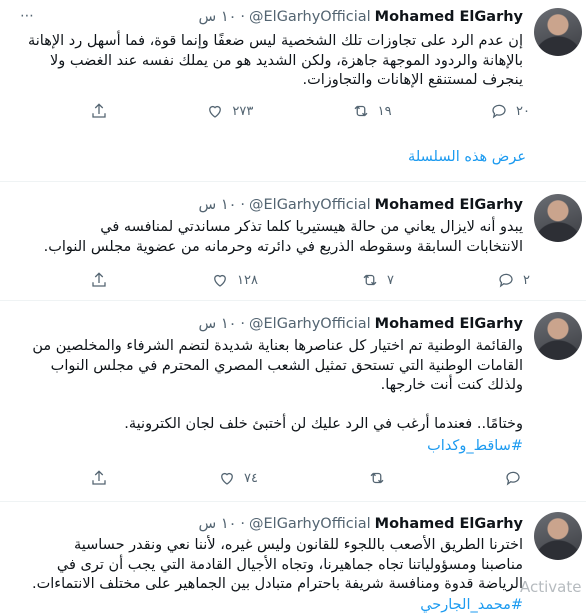 The image size is (586, 616). I want to click on like-button: ٢٧٣, so click(229, 111).